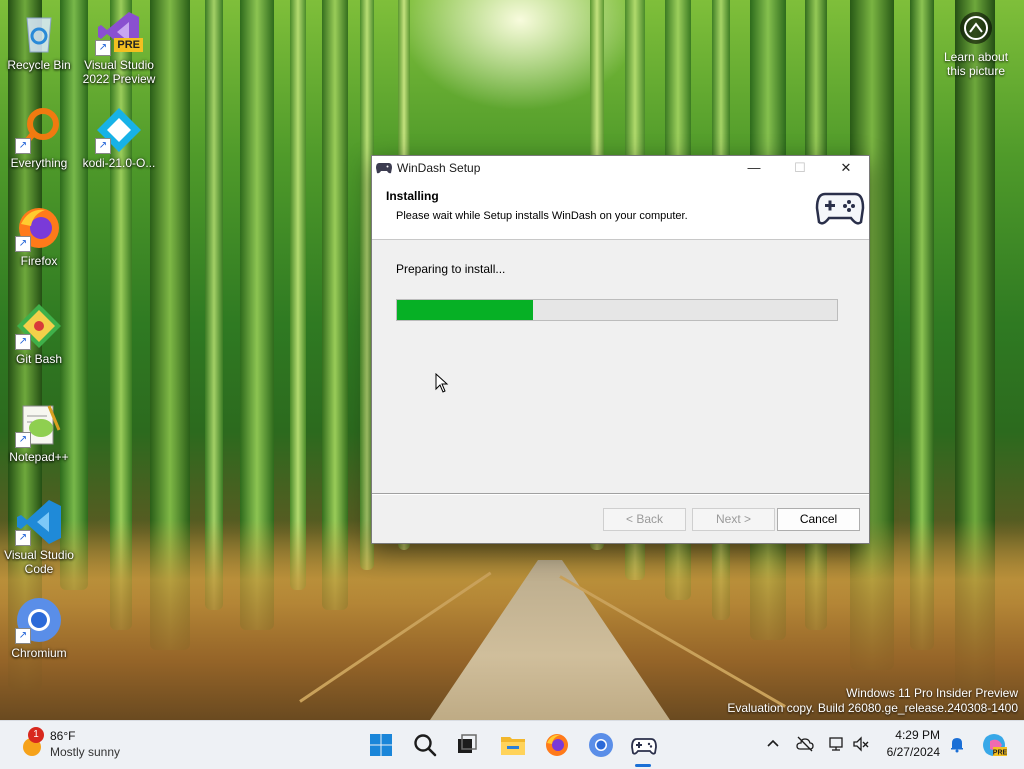 Image resolution: width=1024 pixels, height=769 pixels. Describe the element at coordinates (63, 736) in the screenshot. I see `weather-temp: 86°F` at that location.